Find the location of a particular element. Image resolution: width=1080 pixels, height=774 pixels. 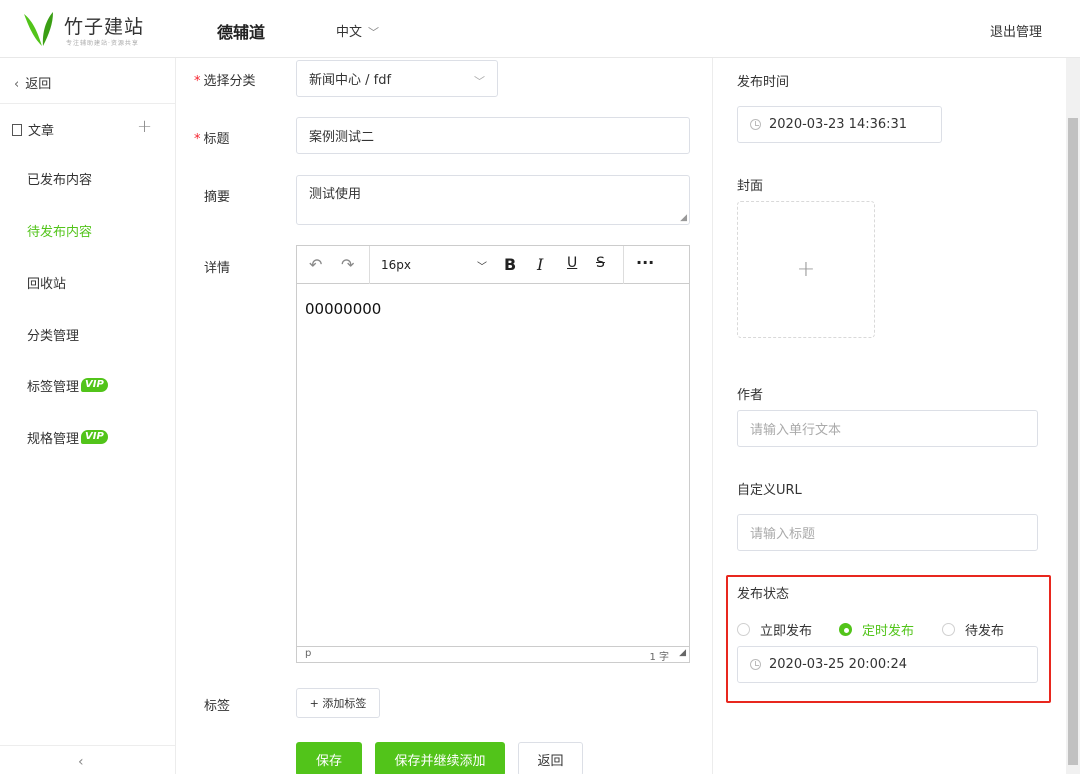

panel-divider is located at coordinates (712, 416).